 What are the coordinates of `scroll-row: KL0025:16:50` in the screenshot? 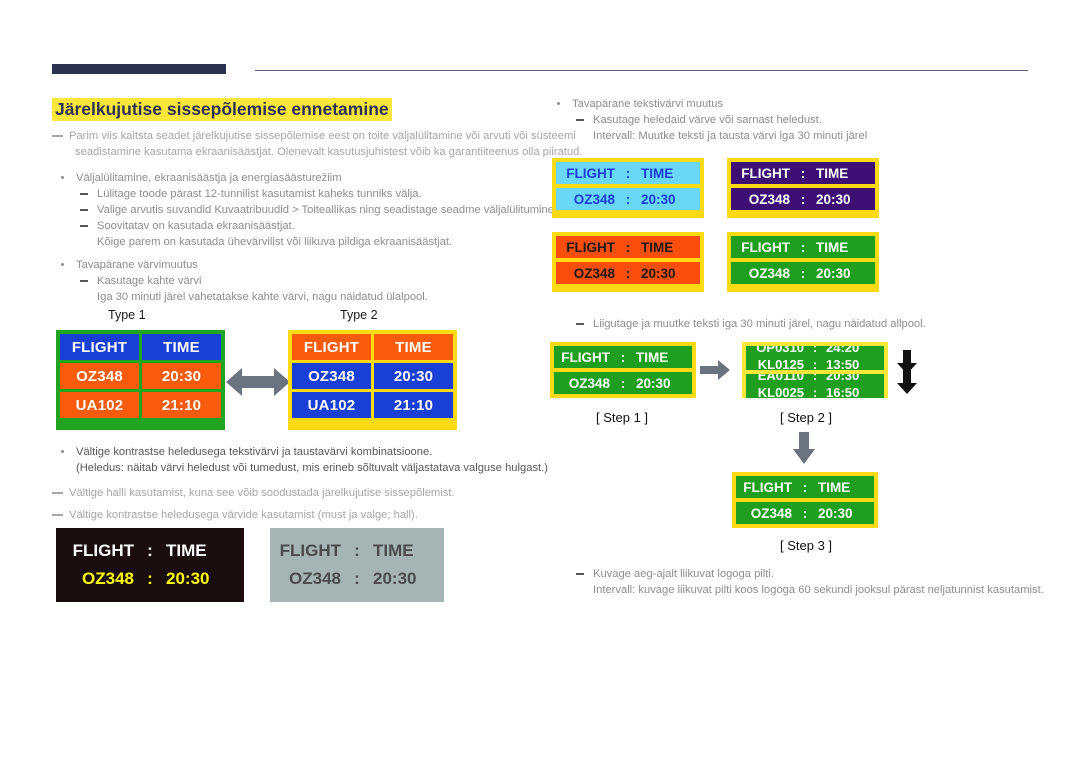 It's located at (815, 391).